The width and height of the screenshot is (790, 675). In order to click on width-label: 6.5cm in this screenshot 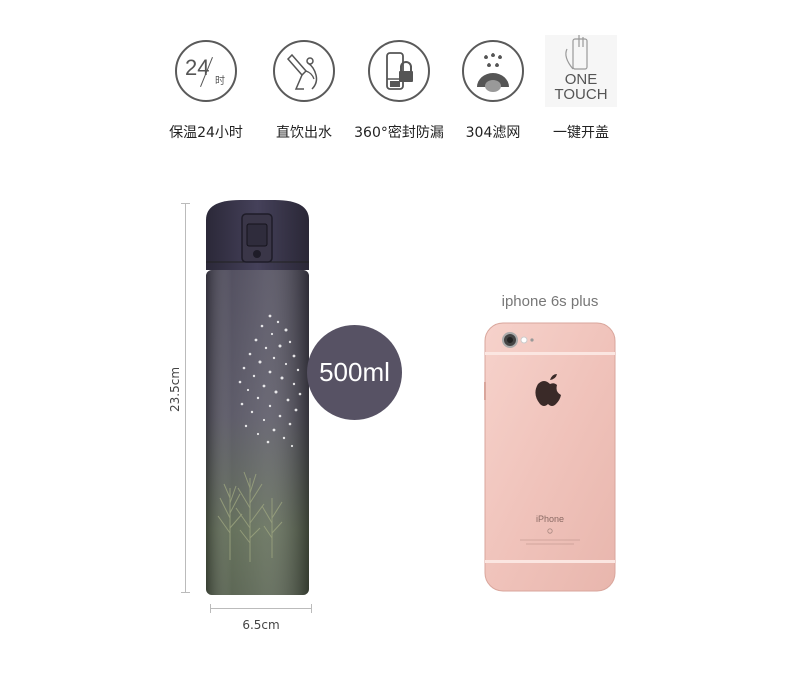, I will do `click(261, 625)`.